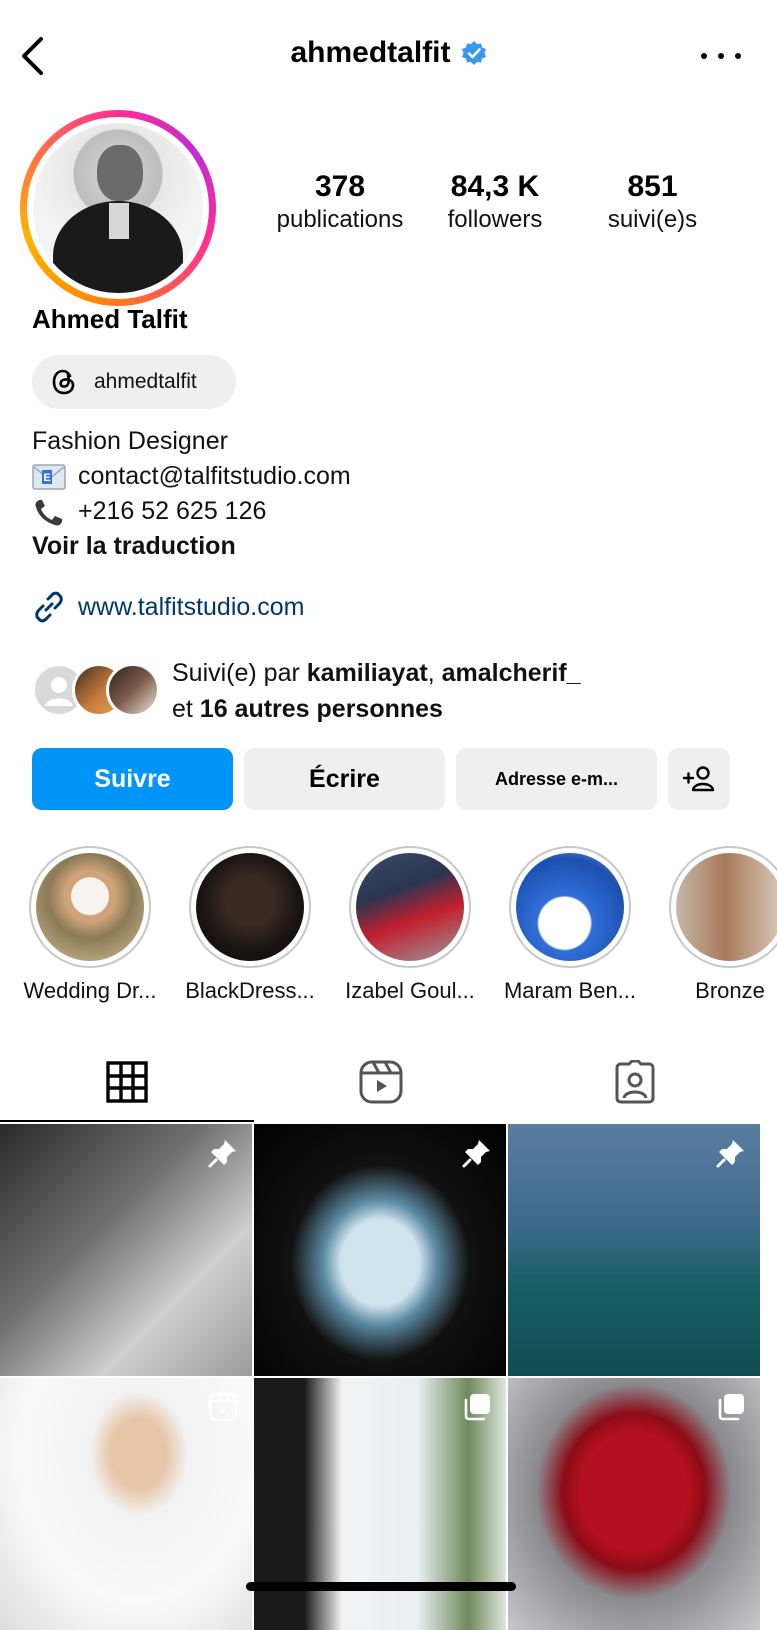 This screenshot has height=1630, width=777. What do you see at coordinates (120, 173) in the screenshot?
I see `avatar-head` at bounding box center [120, 173].